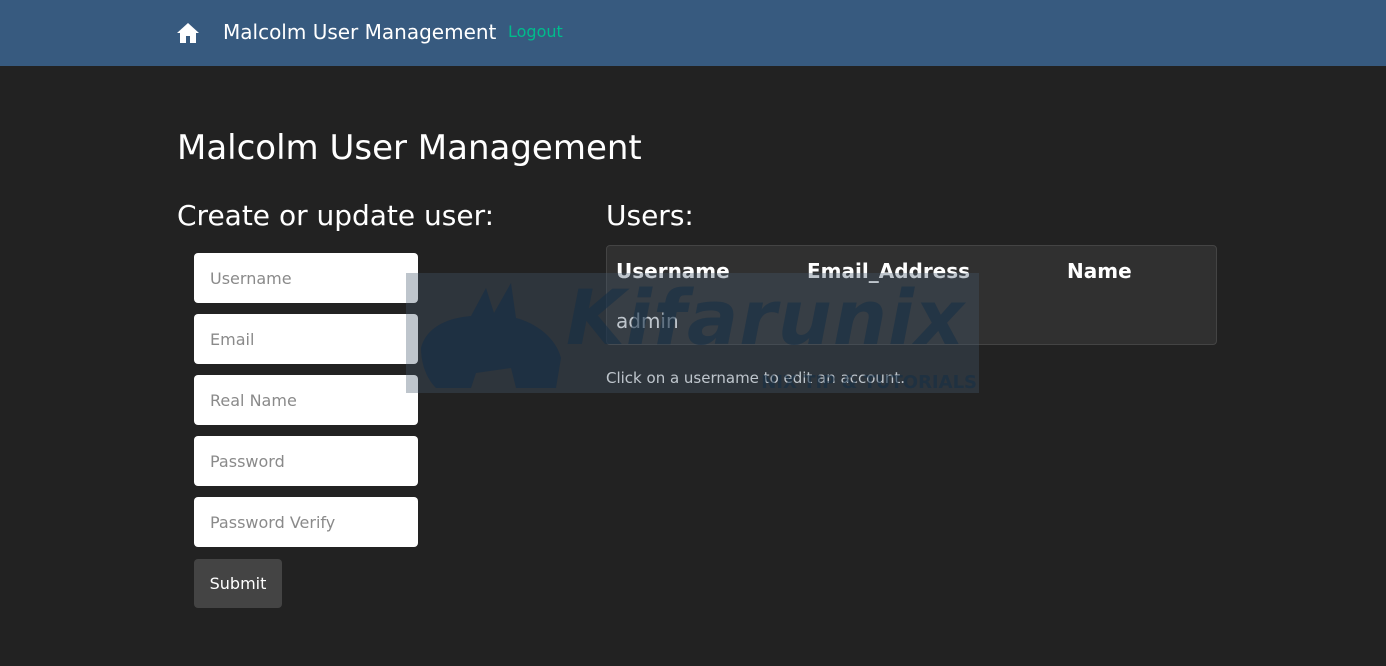  Describe the element at coordinates (889, 271) in the screenshot. I see `column-header-email: Email_Address` at that location.